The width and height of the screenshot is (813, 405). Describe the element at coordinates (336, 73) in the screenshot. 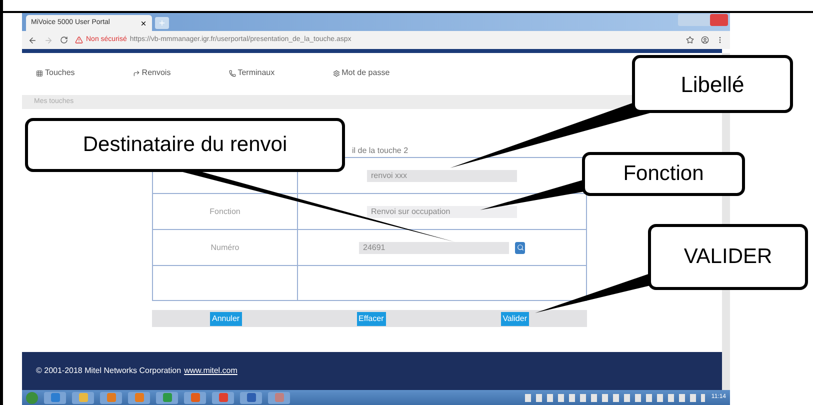

I see `gear-icon` at that location.